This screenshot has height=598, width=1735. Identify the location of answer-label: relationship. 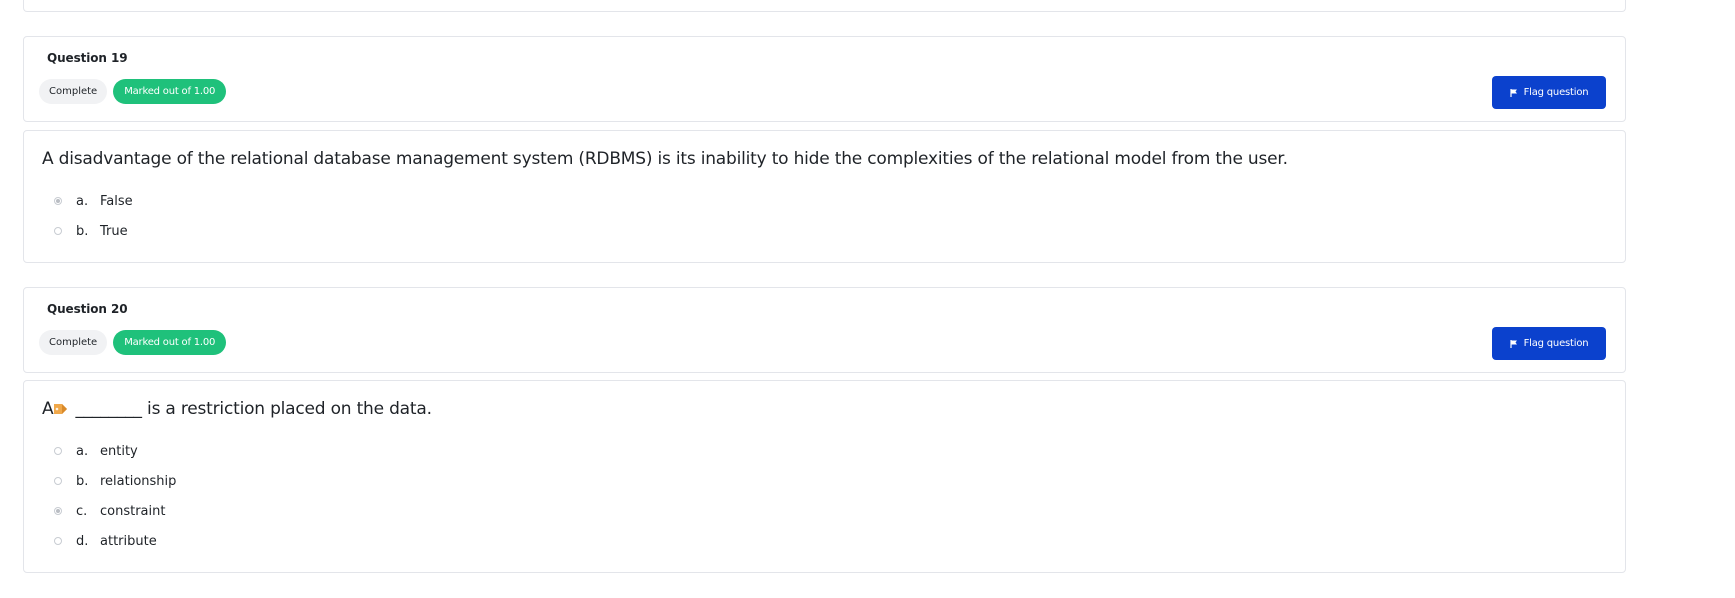
(138, 481).